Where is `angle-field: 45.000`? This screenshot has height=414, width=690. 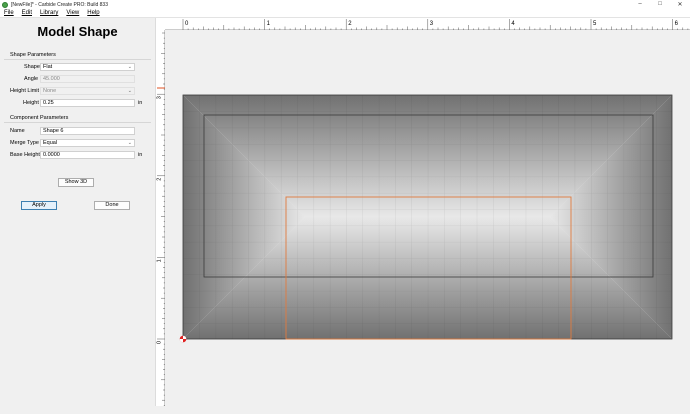
angle-field: 45.000 is located at coordinates (87, 79).